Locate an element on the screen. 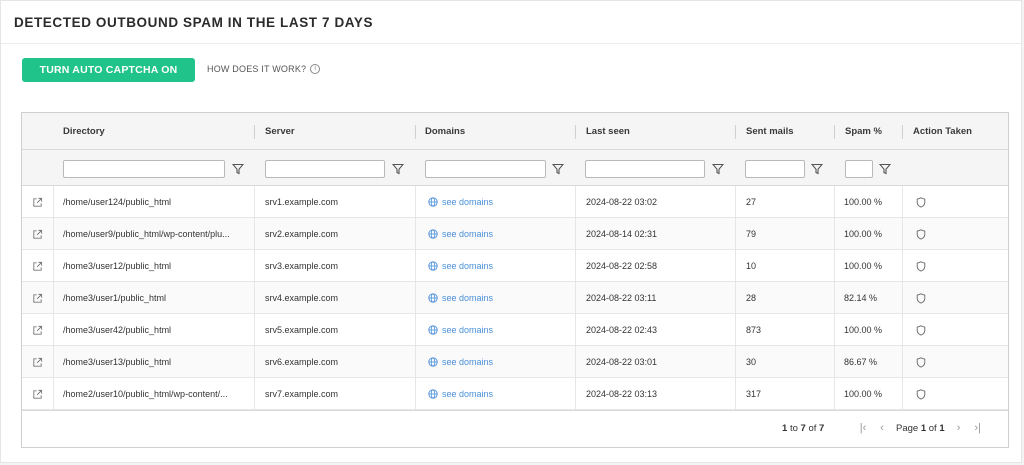  cell-last-seen: 2024-08-22 03:01 is located at coordinates (622, 362).